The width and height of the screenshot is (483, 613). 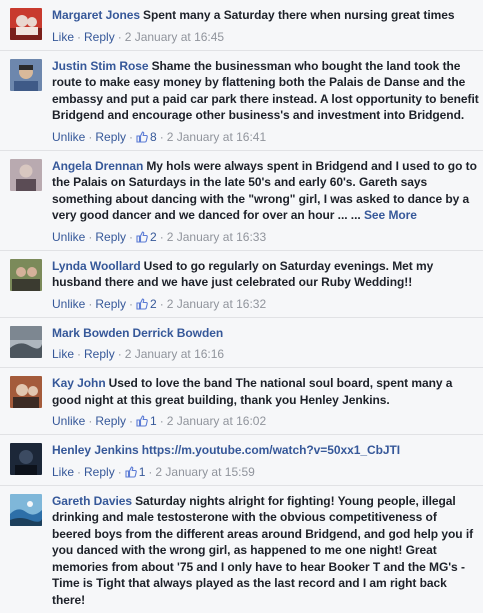 I want to click on comment-timestamp: 2 January at 16:45, so click(x=174, y=37).